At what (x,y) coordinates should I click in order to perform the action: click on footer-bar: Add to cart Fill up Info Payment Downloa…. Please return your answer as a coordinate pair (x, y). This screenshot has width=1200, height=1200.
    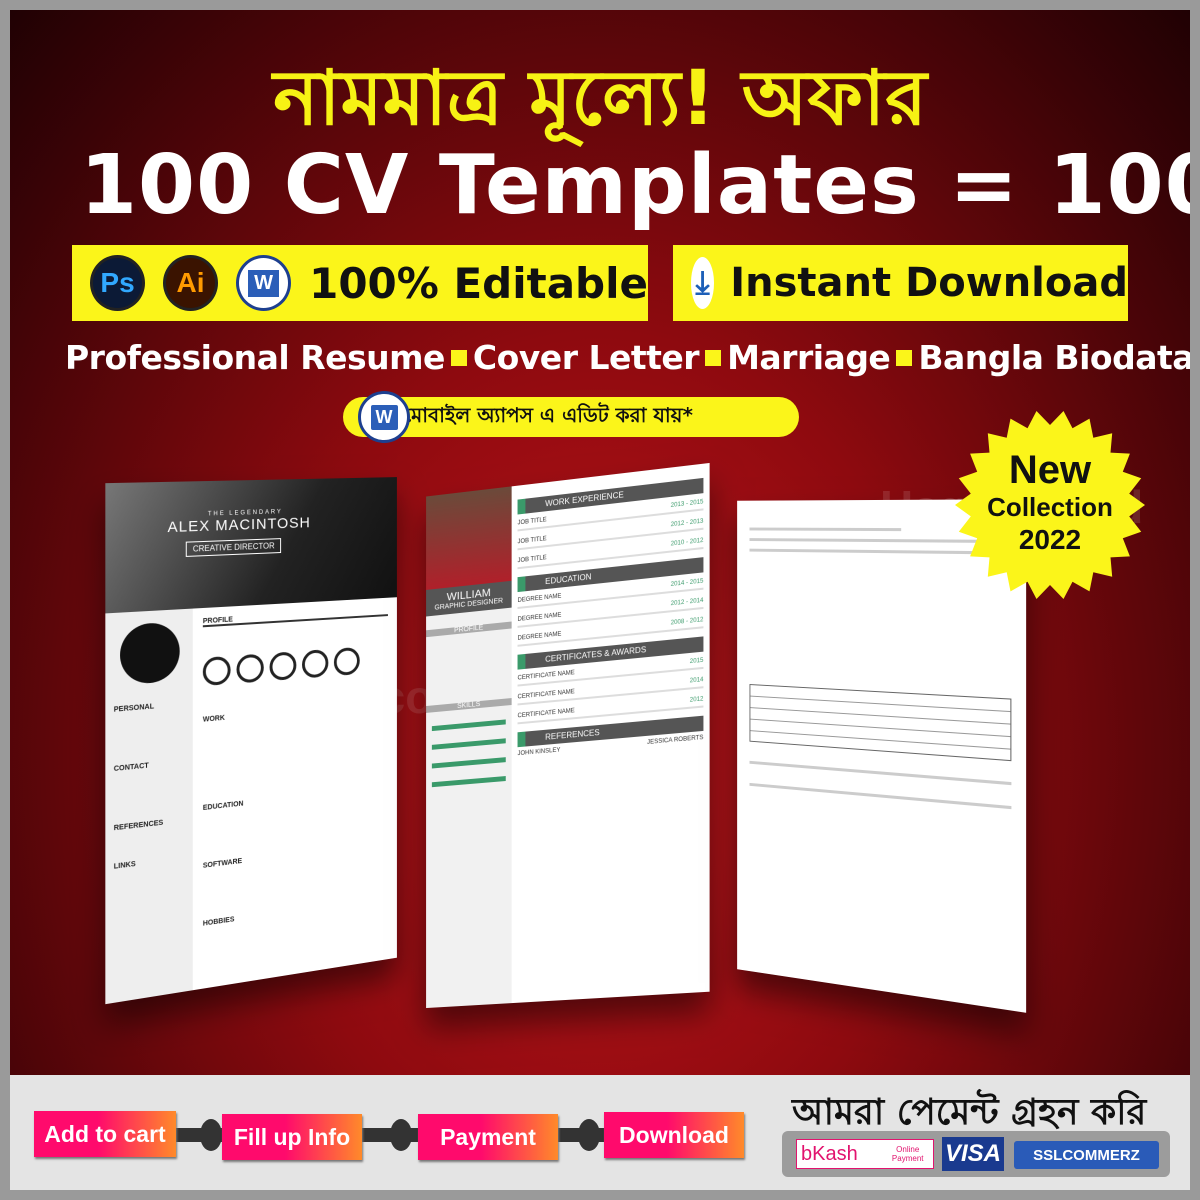
    Looking at the image, I should click on (600, 1132).